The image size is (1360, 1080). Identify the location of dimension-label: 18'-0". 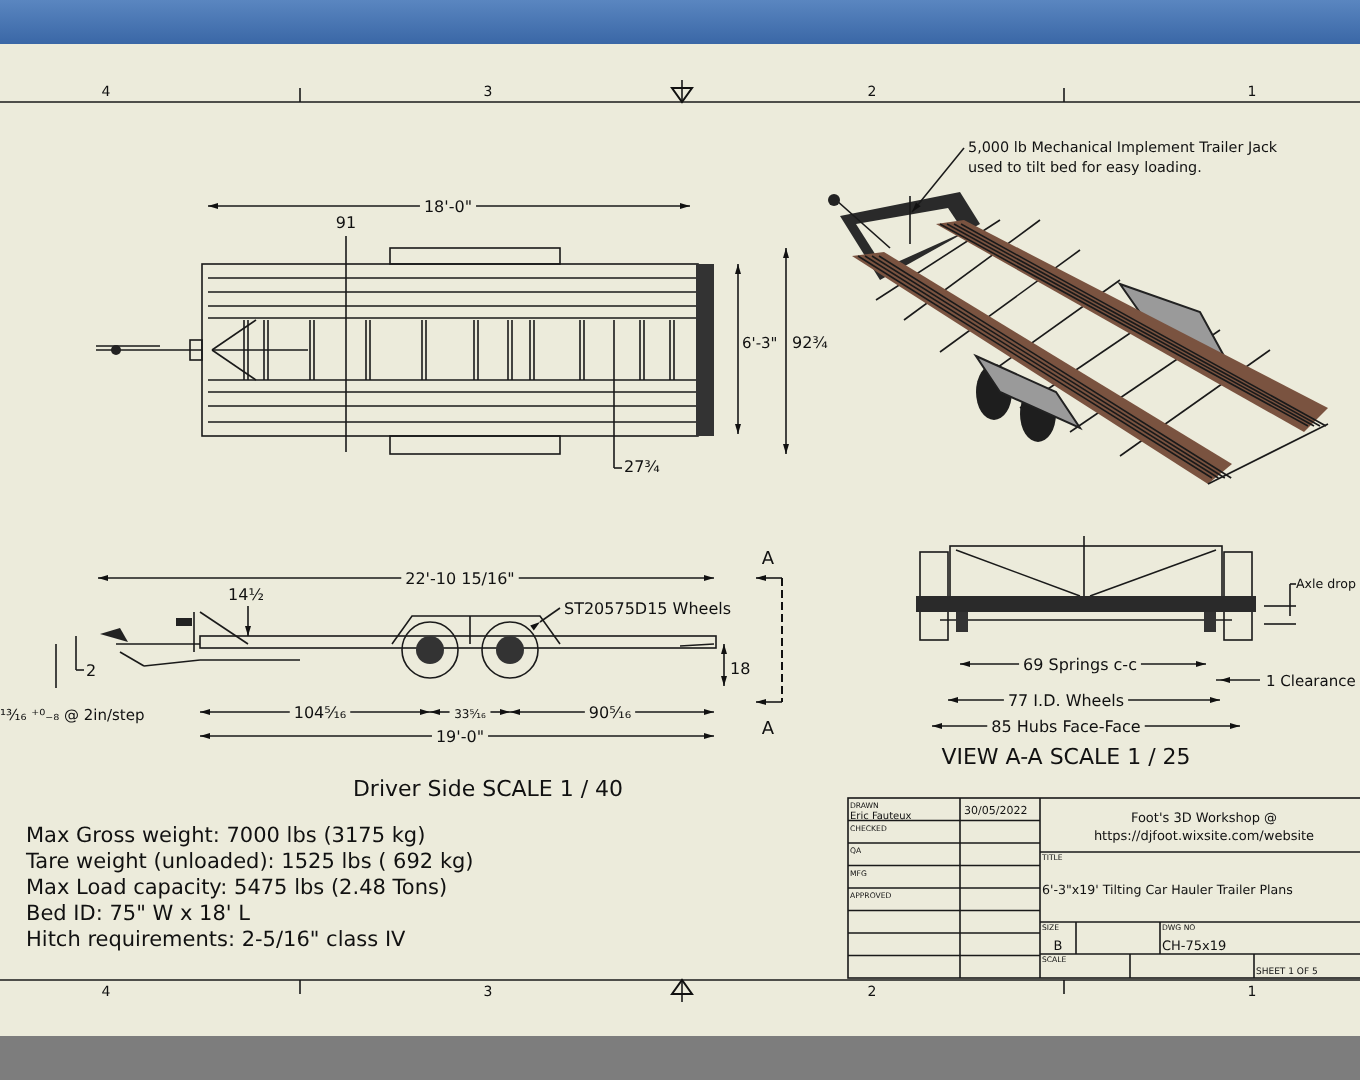
(448, 207).